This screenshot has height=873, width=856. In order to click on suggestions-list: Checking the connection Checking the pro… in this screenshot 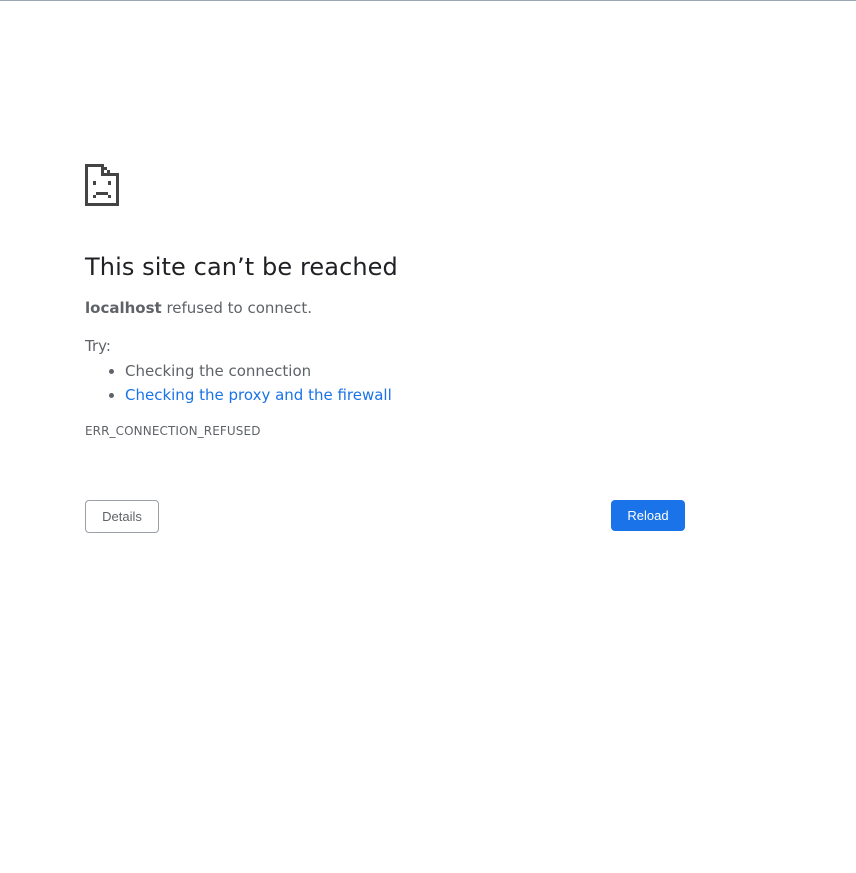, I will do `click(385, 383)`.